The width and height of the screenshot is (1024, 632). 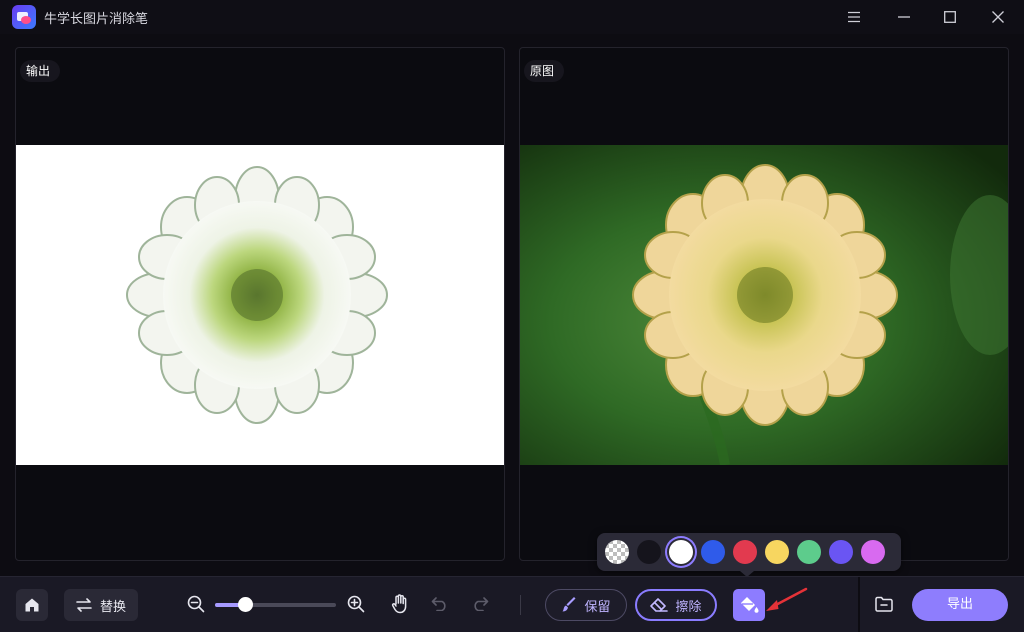 I want to click on color-palette-popup, so click(x=749, y=555).